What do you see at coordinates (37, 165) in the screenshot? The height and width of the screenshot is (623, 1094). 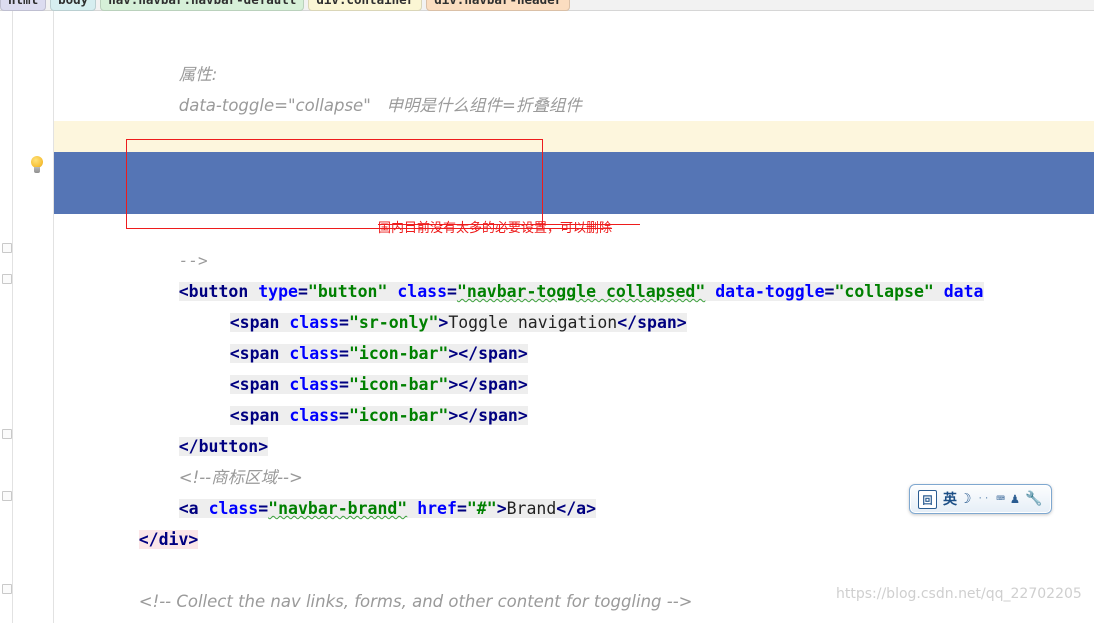 I see `lightbulb-icon` at bounding box center [37, 165].